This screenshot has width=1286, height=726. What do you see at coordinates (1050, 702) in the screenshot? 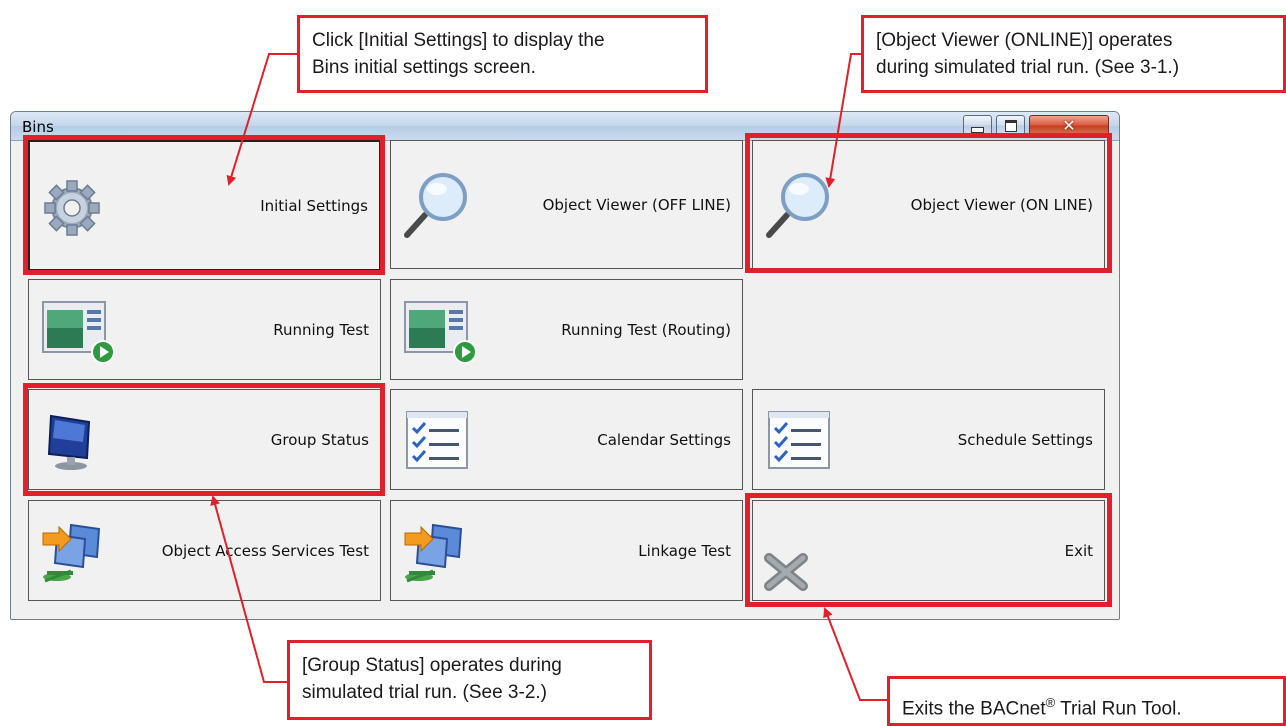
I see `registered-mark: ®` at bounding box center [1050, 702].